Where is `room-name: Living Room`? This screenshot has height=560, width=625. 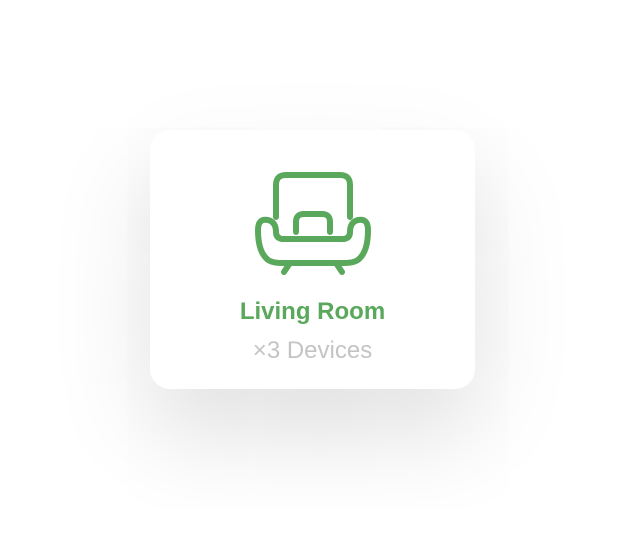 room-name: Living Room is located at coordinates (312, 311).